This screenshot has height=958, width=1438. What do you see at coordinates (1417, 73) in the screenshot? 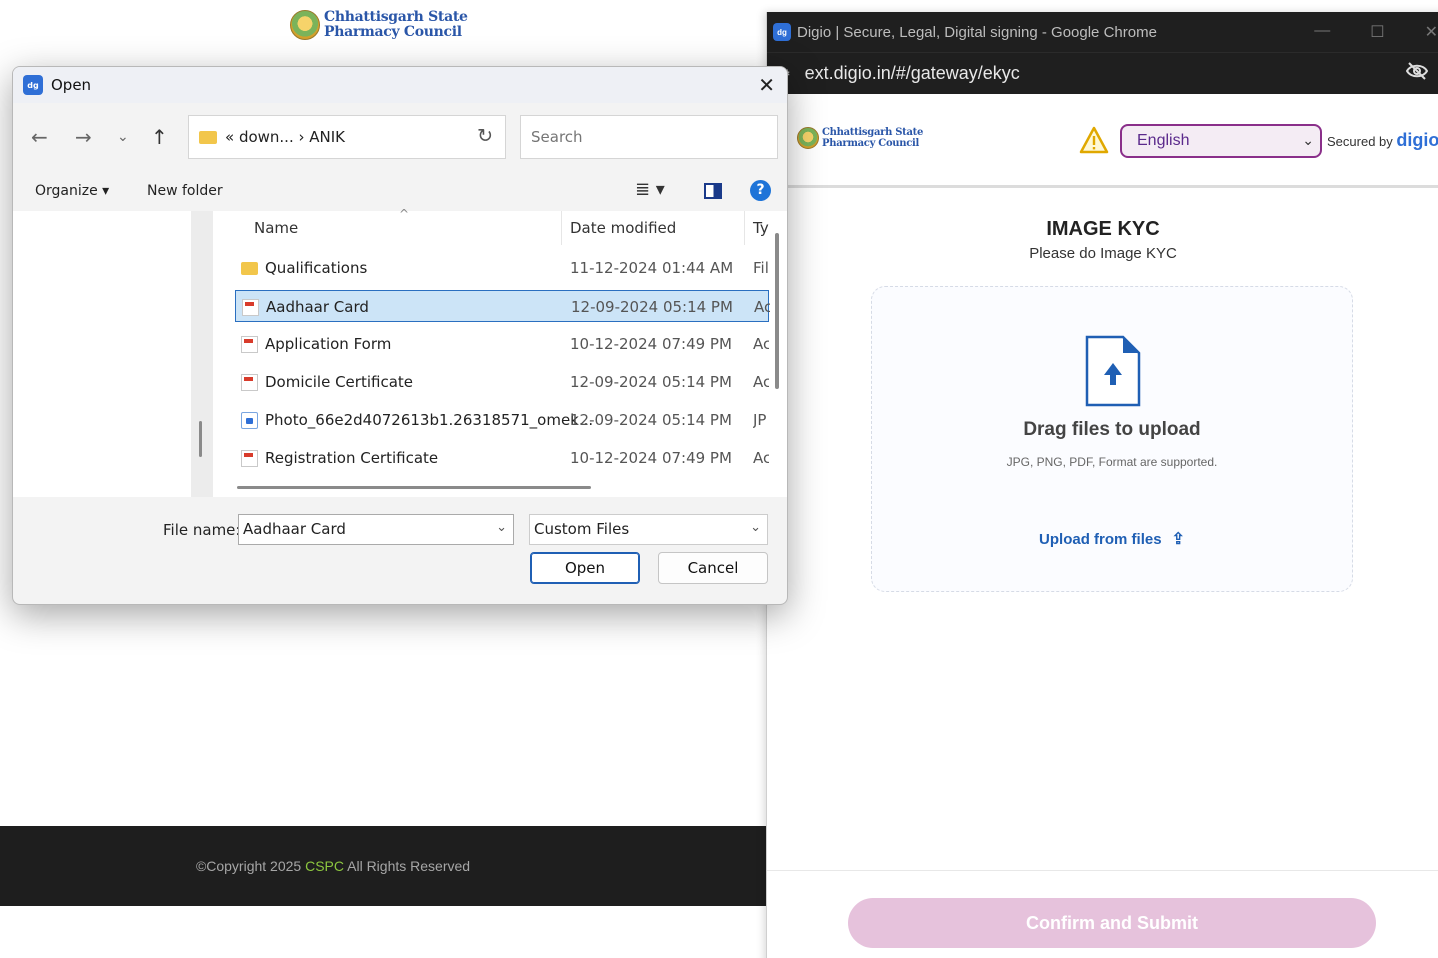
I see `hidden-eye-icon` at bounding box center [1417, 73].